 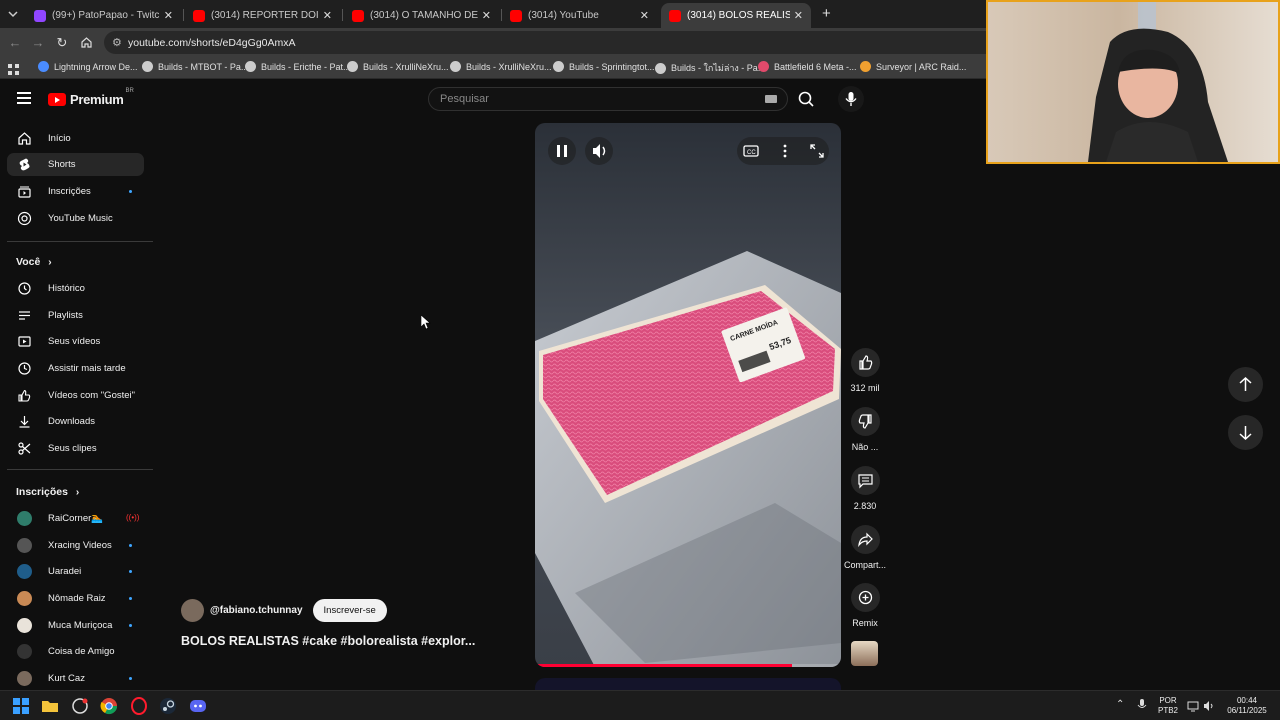 I want to click on forward-icon: →, so click(x=38, y=42).